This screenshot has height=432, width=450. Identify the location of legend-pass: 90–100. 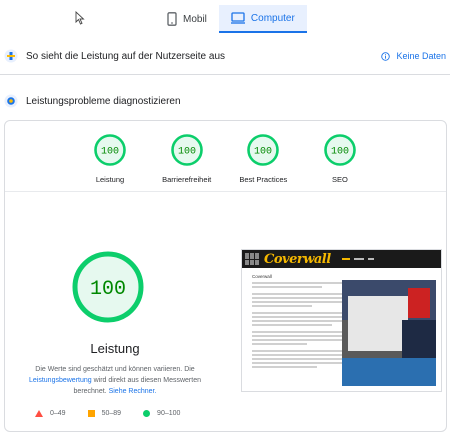
(161, 413).